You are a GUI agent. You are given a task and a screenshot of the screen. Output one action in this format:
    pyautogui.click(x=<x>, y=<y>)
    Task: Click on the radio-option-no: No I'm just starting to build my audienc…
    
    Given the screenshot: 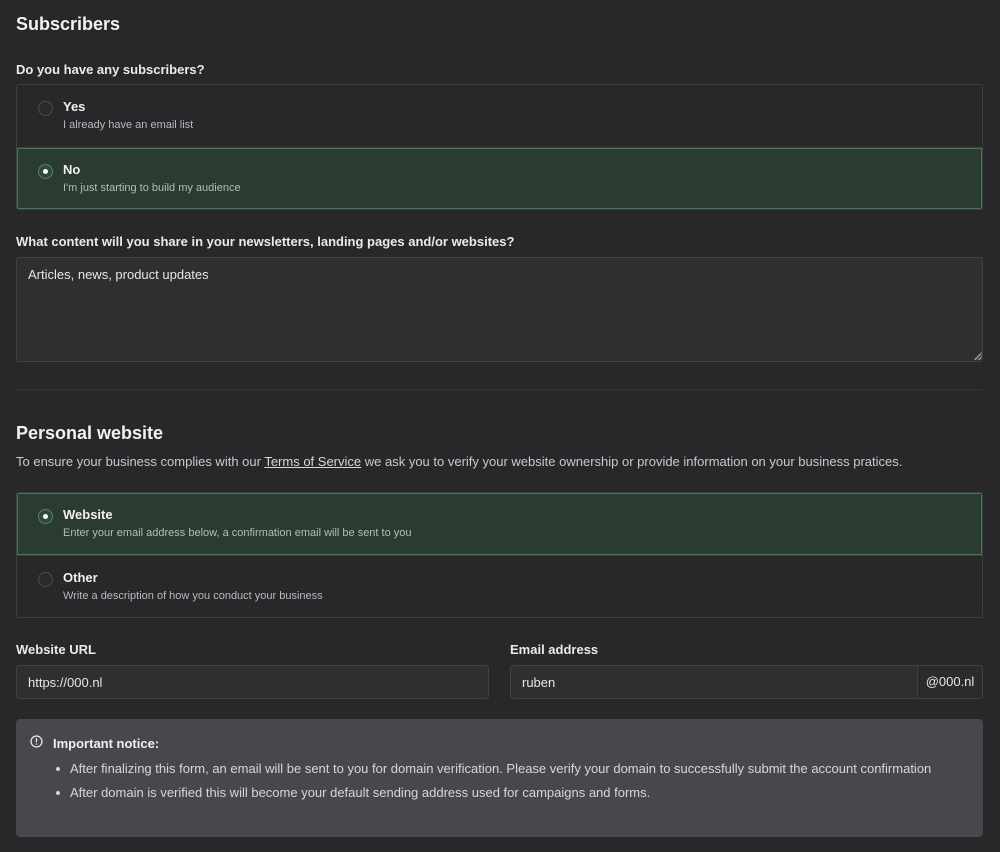 What is the action you would take?
    pyautogui.click(x=499, y=178)
    